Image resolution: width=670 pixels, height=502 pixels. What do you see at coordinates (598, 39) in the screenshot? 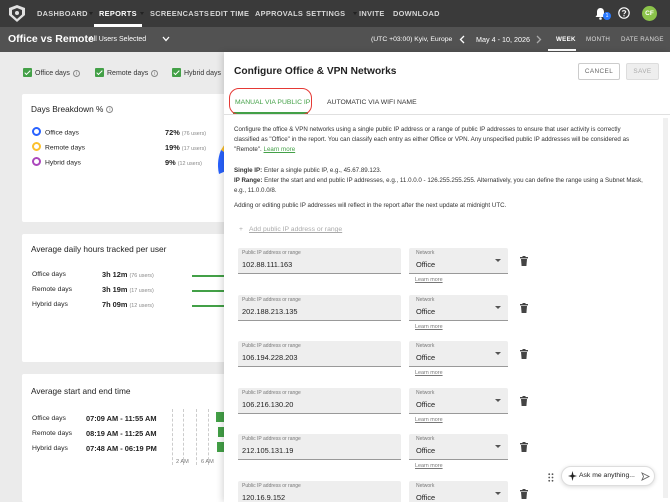
I see `tab-month: MONTH` at bounding box center [598, 39].